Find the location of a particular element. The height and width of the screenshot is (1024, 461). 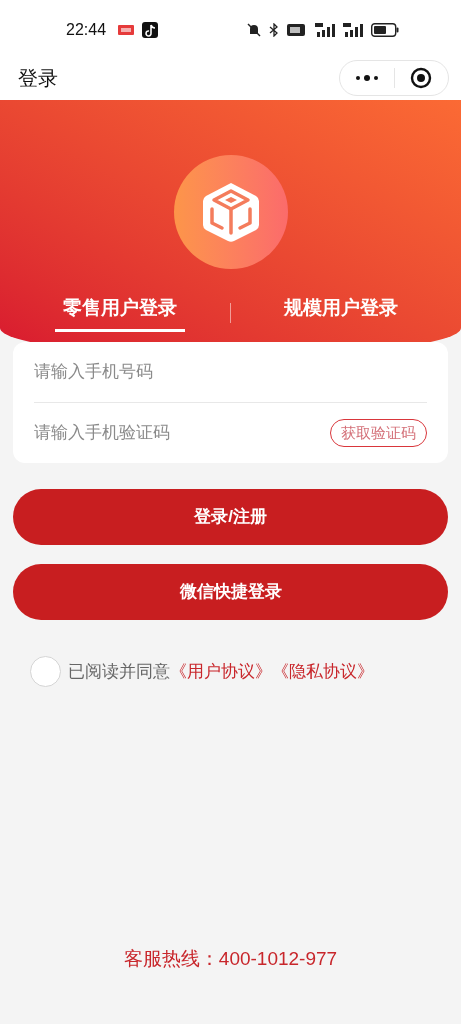

login-tab: 零售用户登录 is located at coordinates (115, 313).